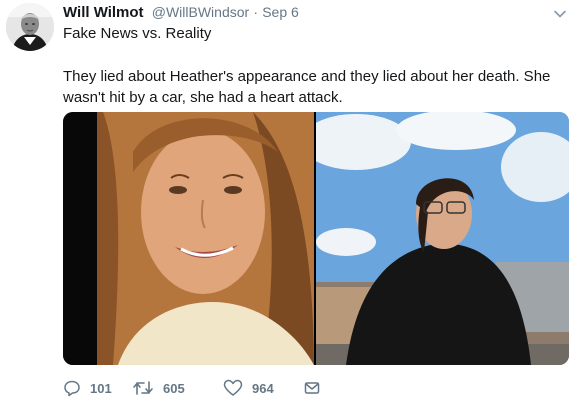 The height and width of the screenshot is (402, 587). I want to click on heart-icon, so click(233, 387).